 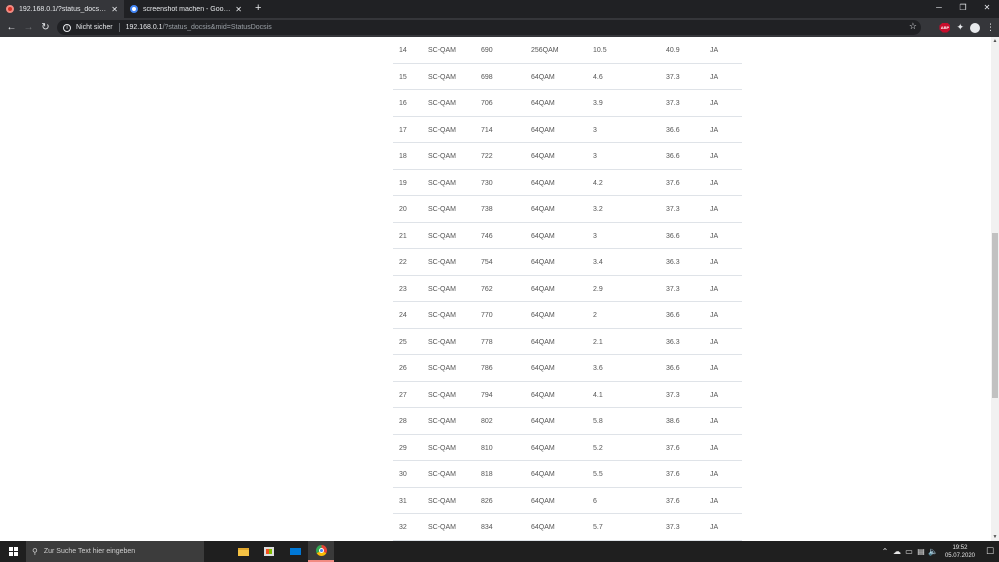 I want to click on table-row: 29 SC-QAM 810 64QAM 5.2 37.6 JA, so click(x=567, y=448).